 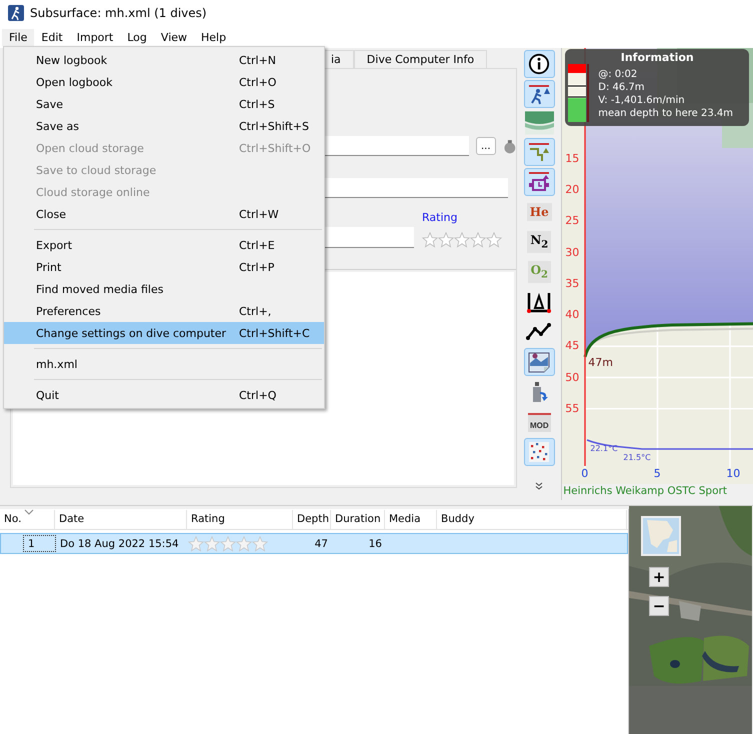 What do you see at coordinates (604, 448) in the screenshot?
I see `temperature-label: 22.1°C` at bounding box center [604, 448].